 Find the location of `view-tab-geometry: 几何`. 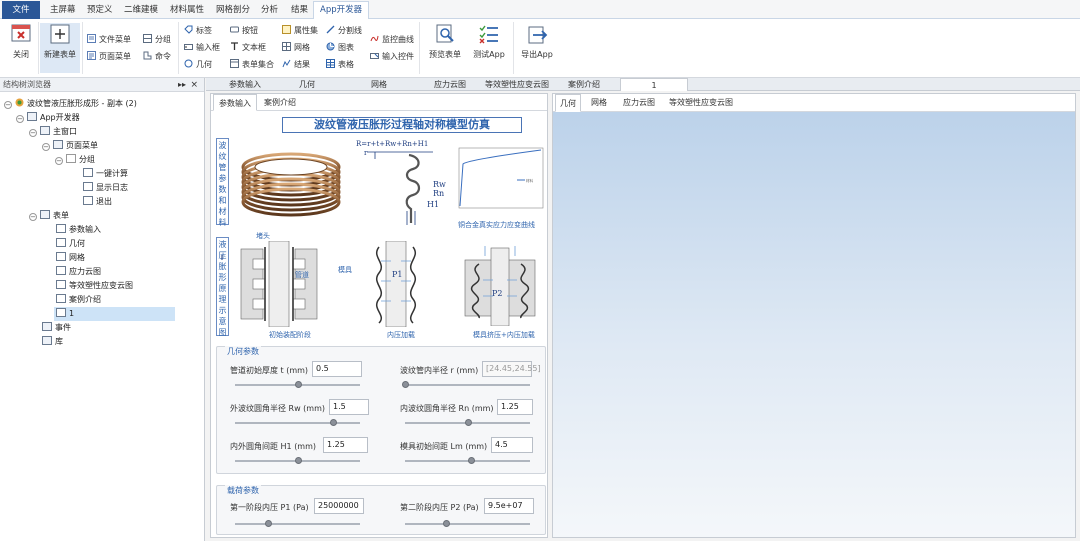

view-tab-geometry: 几何 is located at coordinates (568, 103).